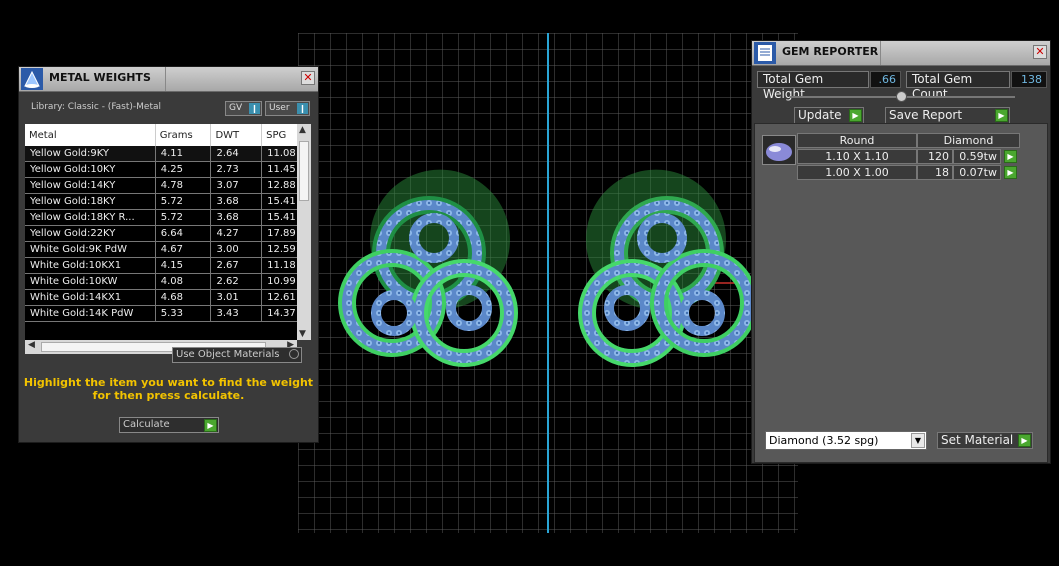 The width and height of the screenshot is (1059, 566). I want to click on set-material-arrow-icon: ▶, so click(1024, 440).